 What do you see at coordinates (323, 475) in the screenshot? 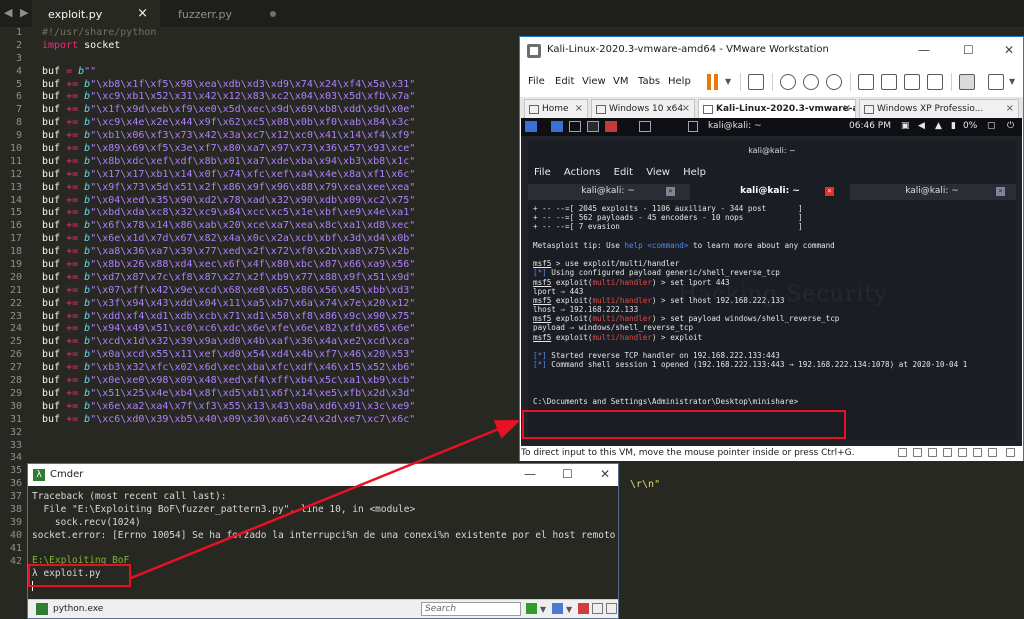
I see `cmder-title-bar: λ Cmder — ☐ ✕` at bounding box center [323, 475].